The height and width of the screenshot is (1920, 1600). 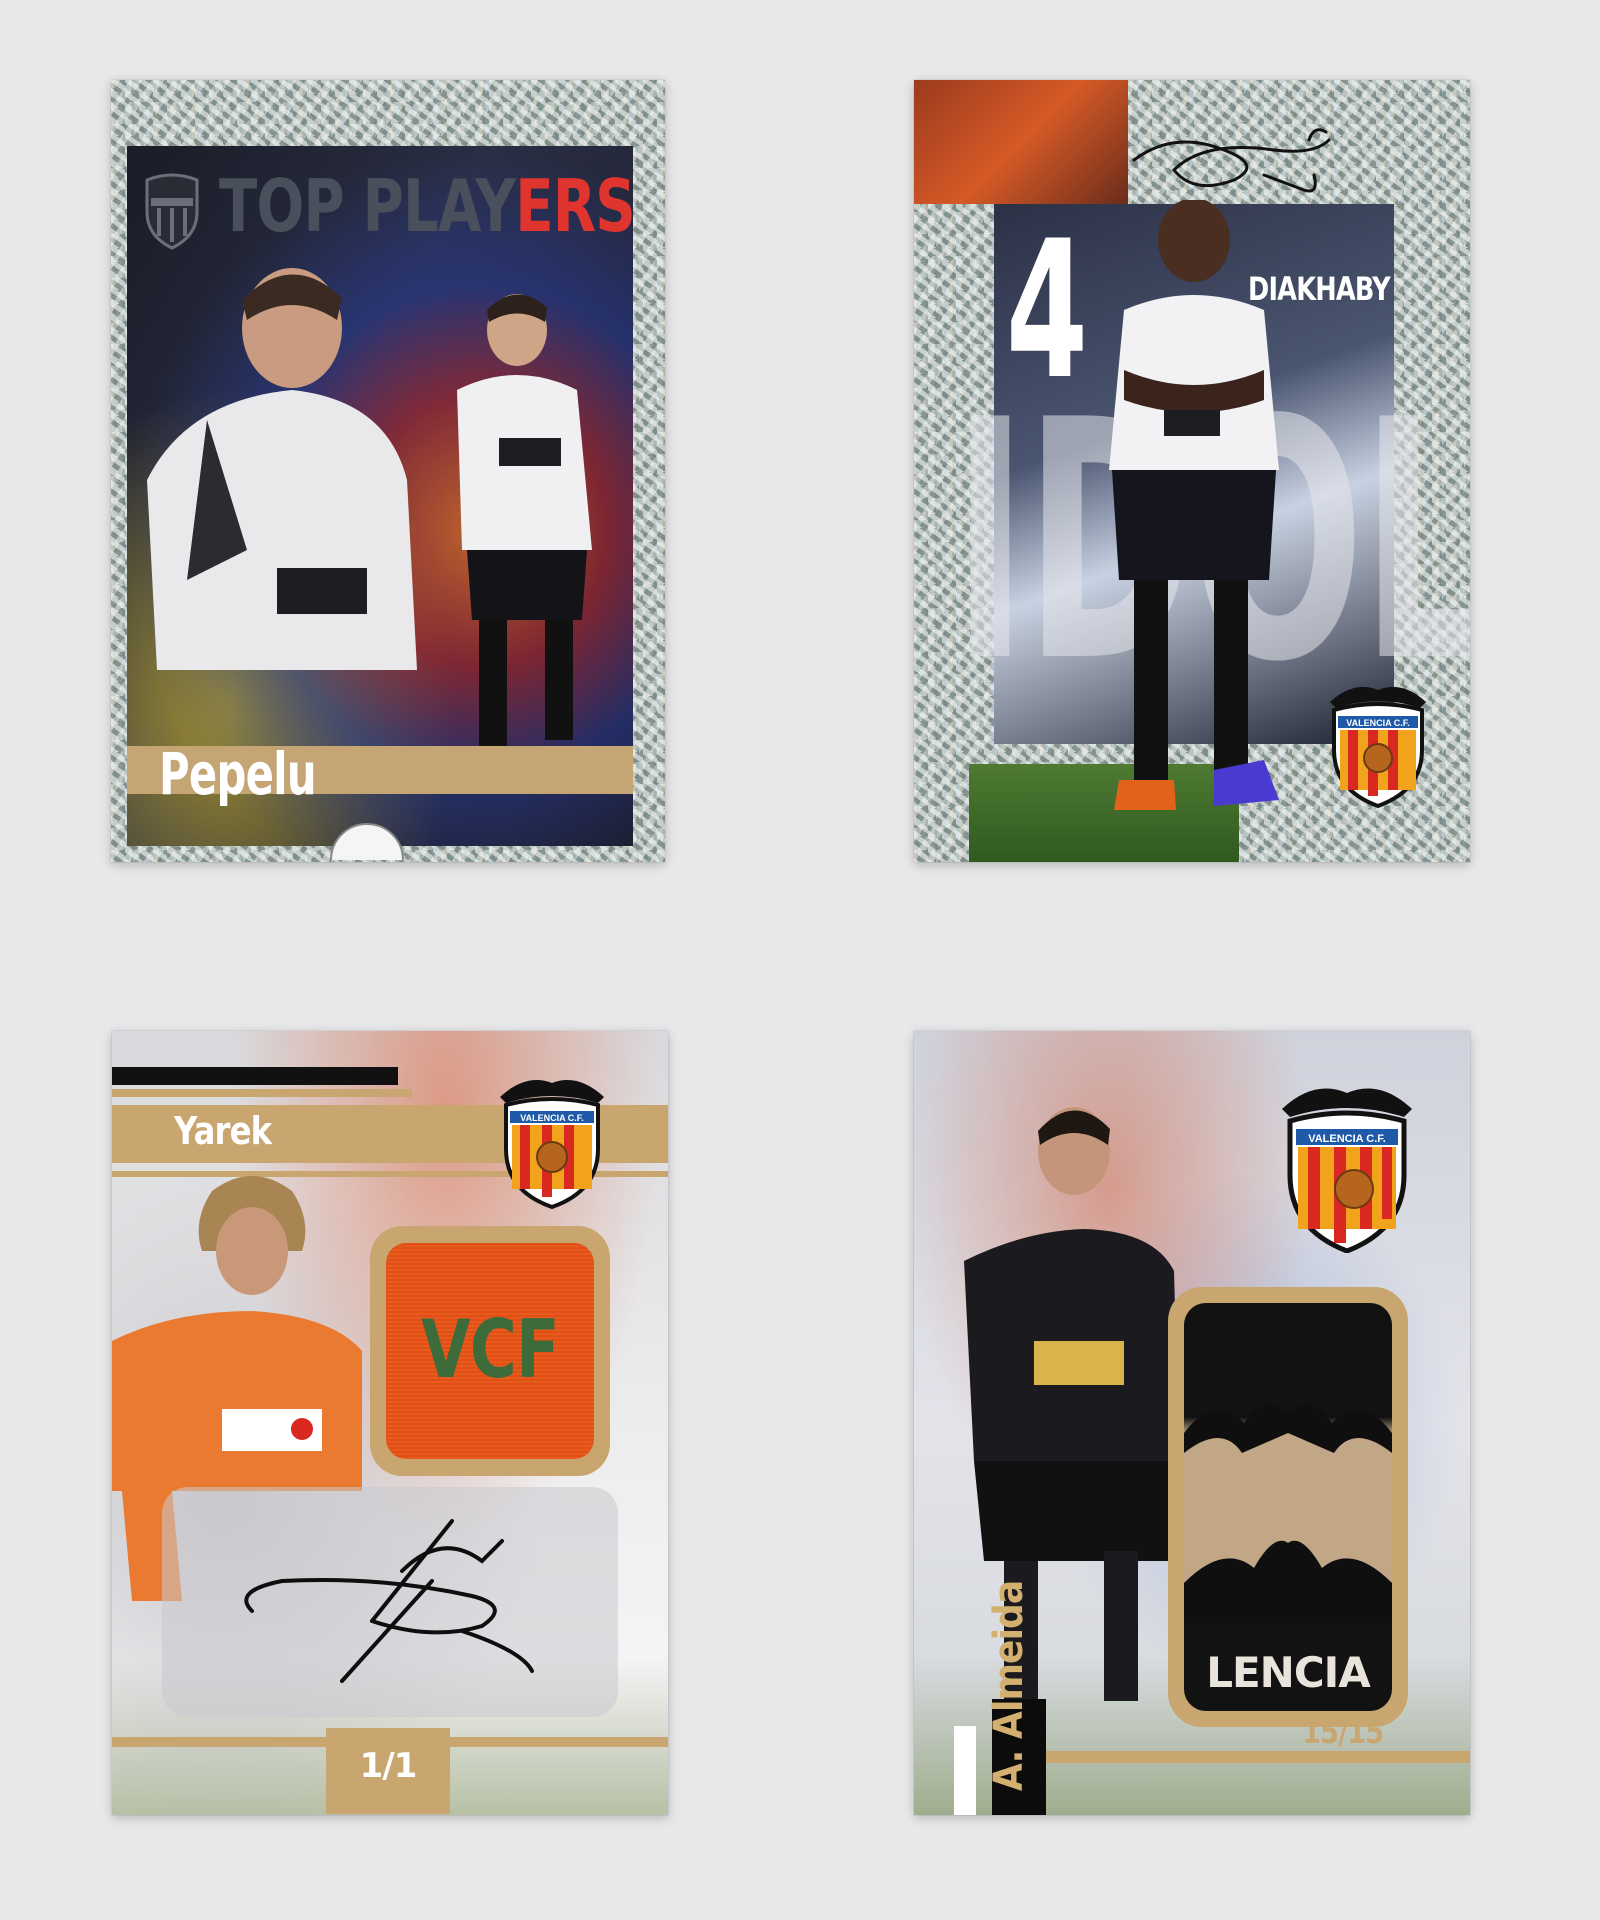 I want to click on set-title: TOP PLAYERS, so click(x=427, y=206).